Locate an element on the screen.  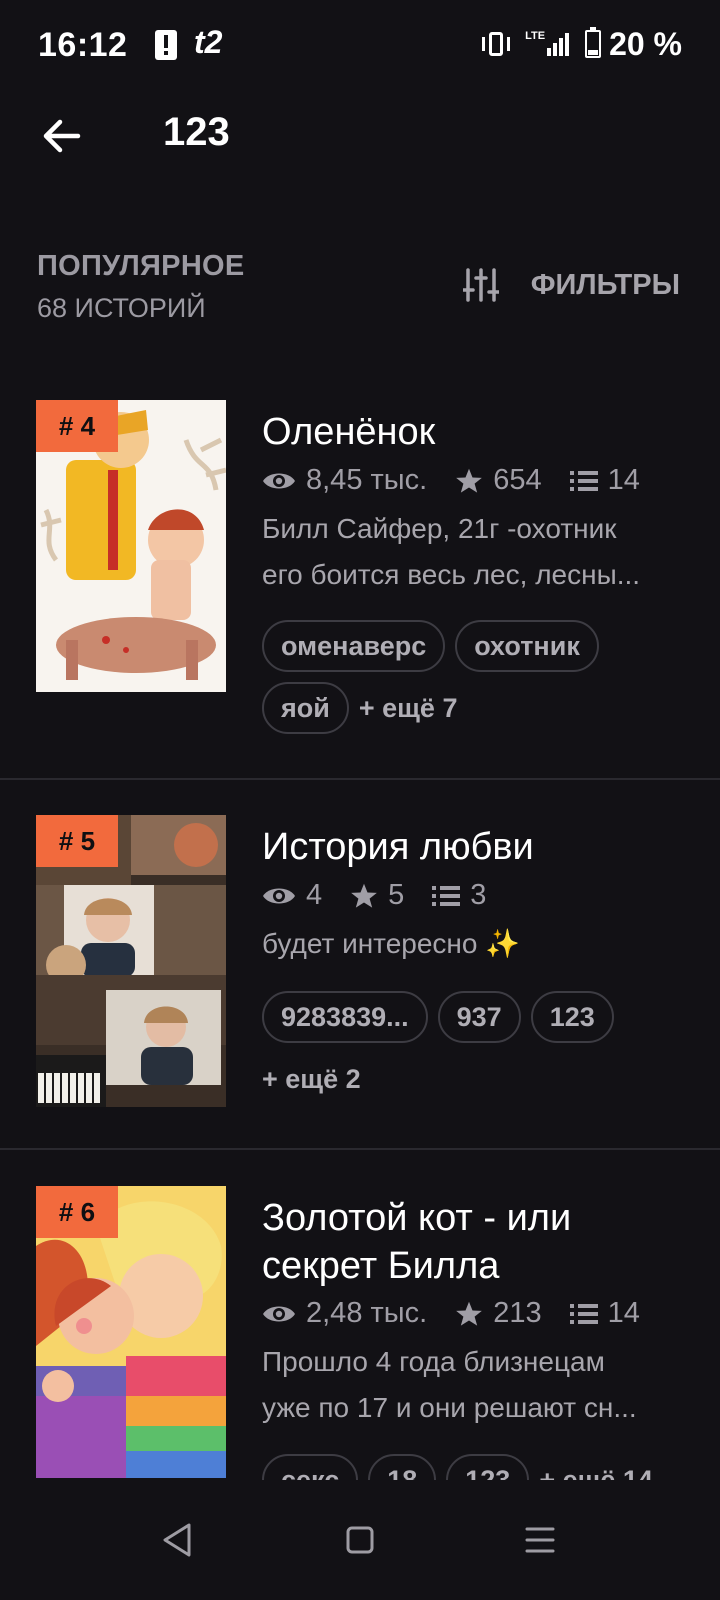
story-cover-image: # 4 is located at coordinates (131, 546).